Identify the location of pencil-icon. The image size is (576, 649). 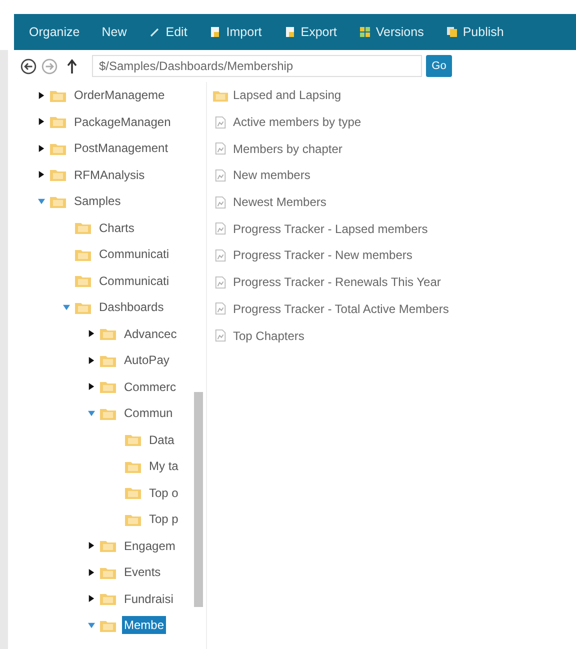
(154, 32).